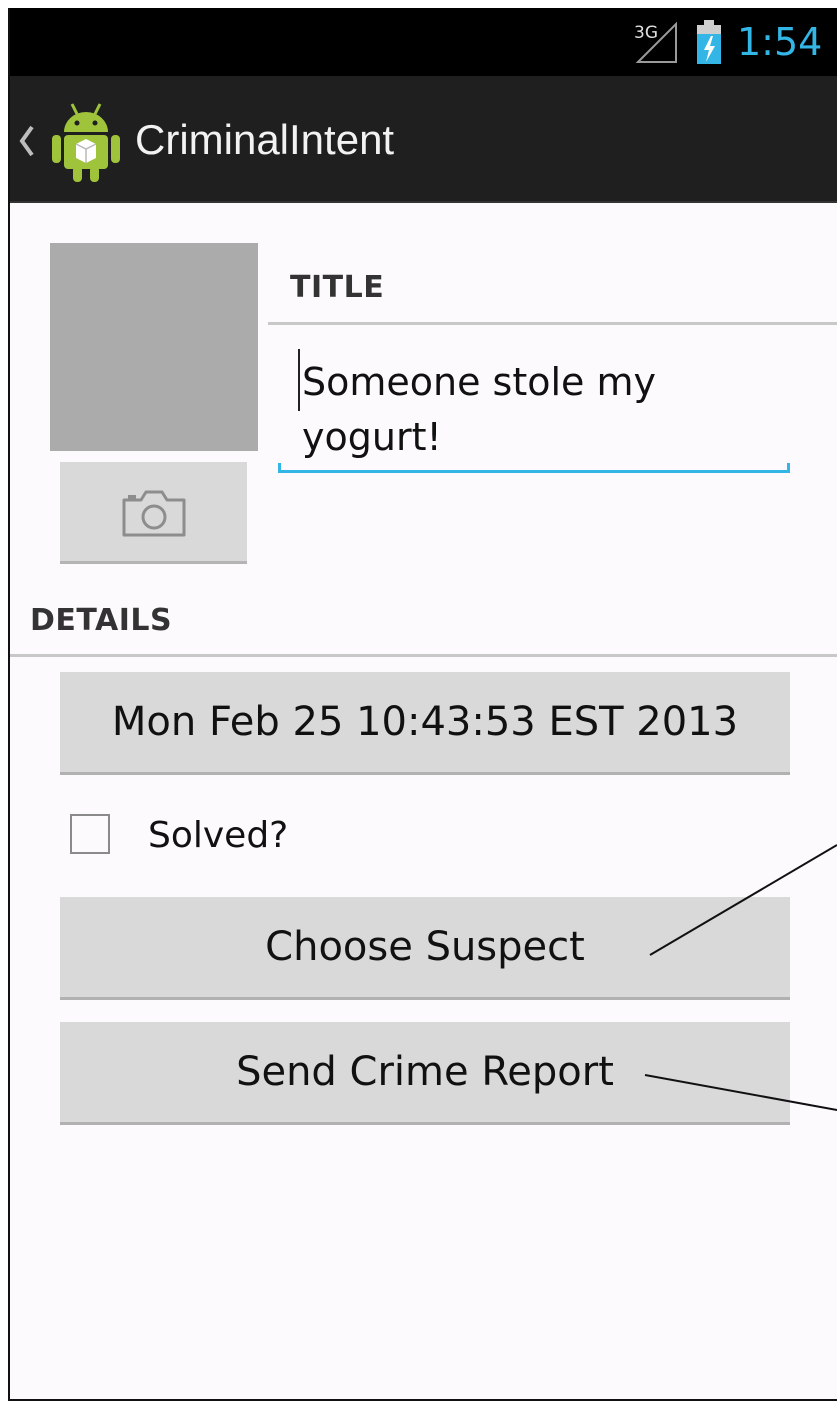 The height and width of the screenshot is (1401, 837). What do you see at coordinates (709, 42) in the screenshot?
I see `battery-charging-icon` at bounding box center [709, 42].